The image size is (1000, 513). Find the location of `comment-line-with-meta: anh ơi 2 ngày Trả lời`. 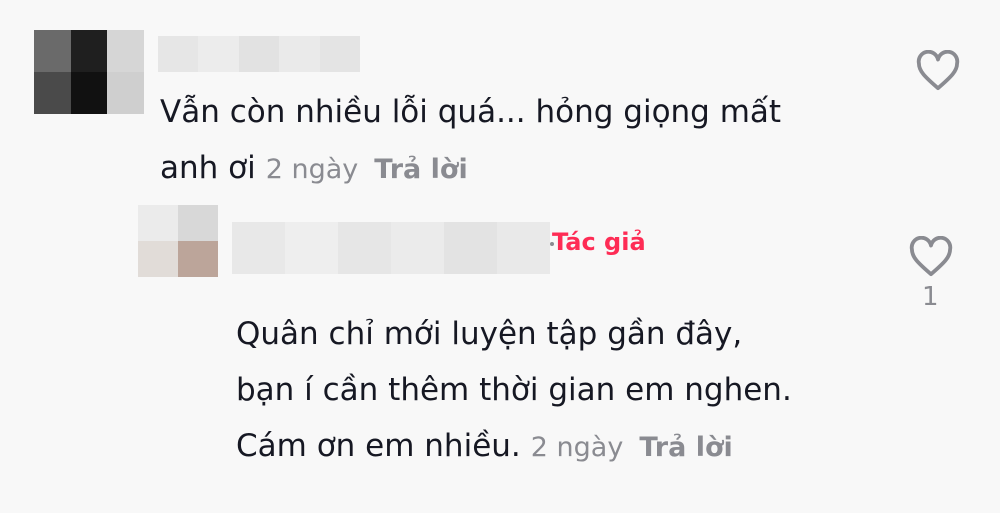

comment-line-with-meta: anh ơi 2 ngày Trả lời is located at coordinates (470, 169).